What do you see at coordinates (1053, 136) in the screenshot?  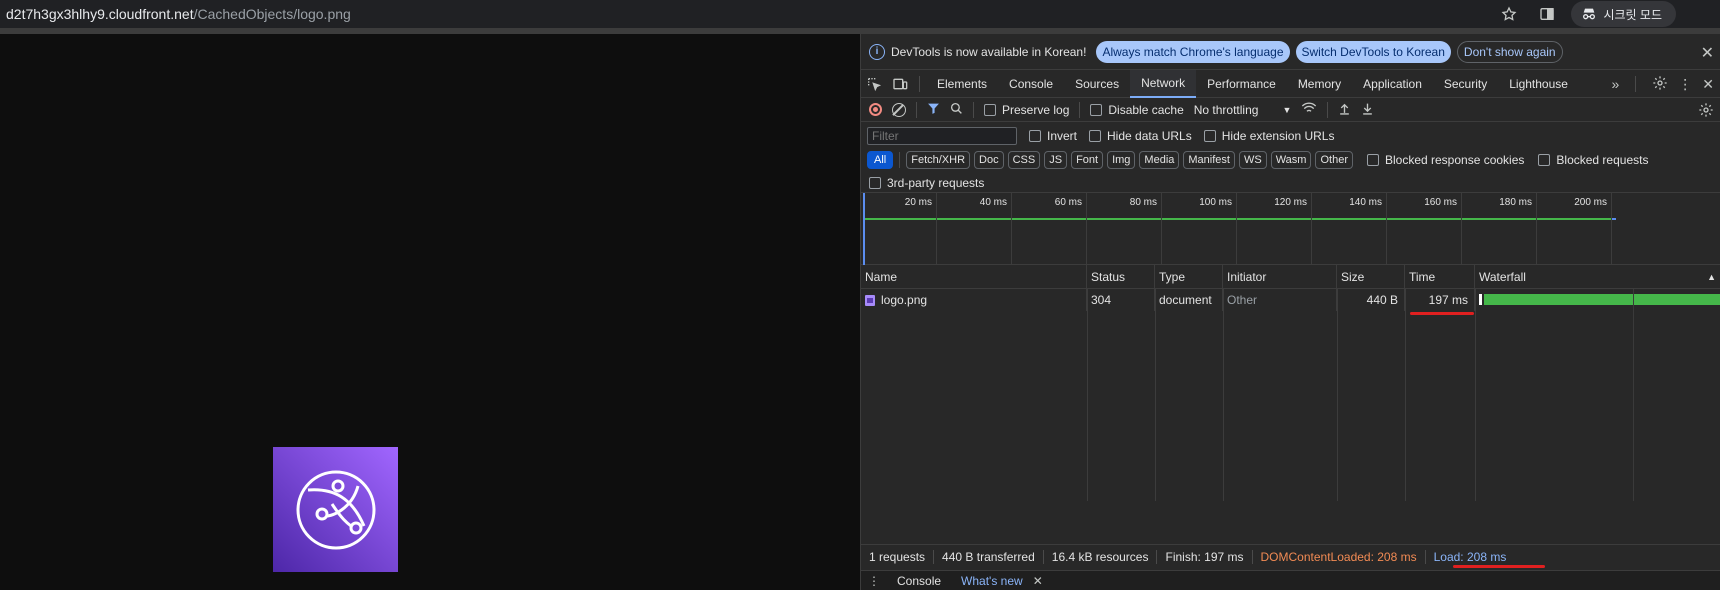 I see `invert-checkbox: Invert` at bounding box center [1053, 136].